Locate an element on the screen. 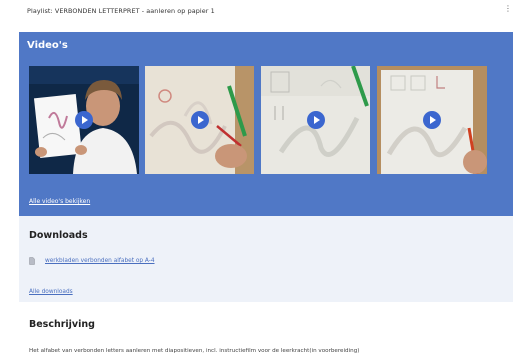 Image resolution: width=514 pixels, height=363 pixels. kebab-menu-icon: ⋮ is located at coordinates (508, 9).